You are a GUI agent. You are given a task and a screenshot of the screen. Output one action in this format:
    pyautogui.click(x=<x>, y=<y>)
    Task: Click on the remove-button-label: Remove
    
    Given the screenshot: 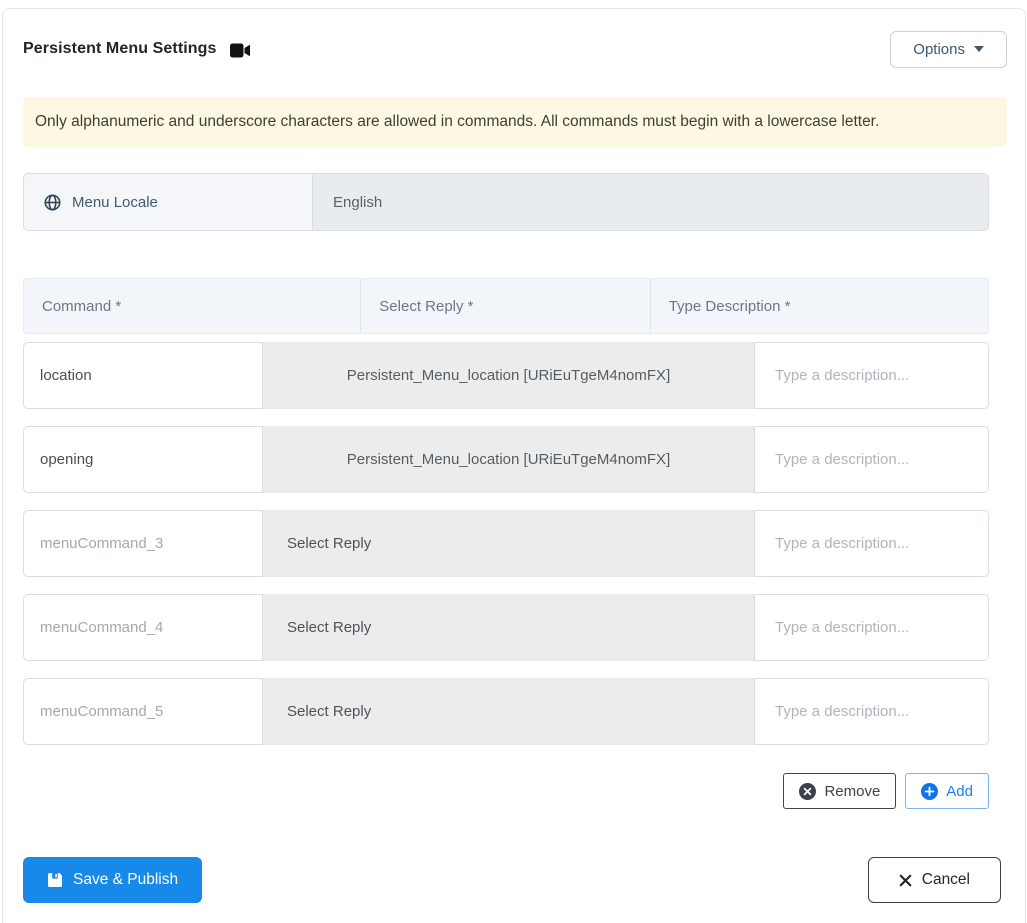 What is the action you would take?
    pyautogui.click(x=852, y=791)
    